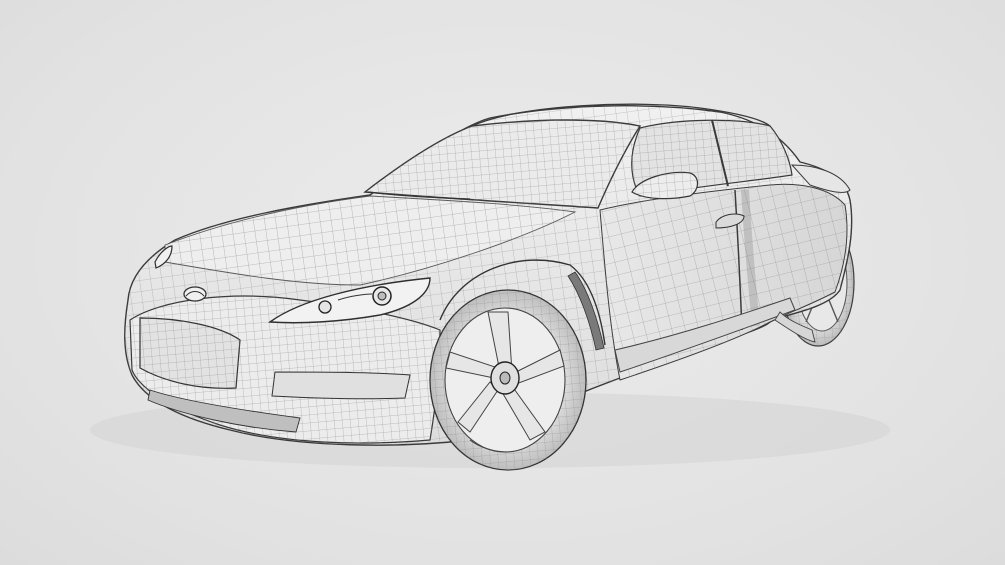  What do you see at coordinates (341, 385) in the screenshot?
I see `lower-intake-right` at bounding box center [341, 385].